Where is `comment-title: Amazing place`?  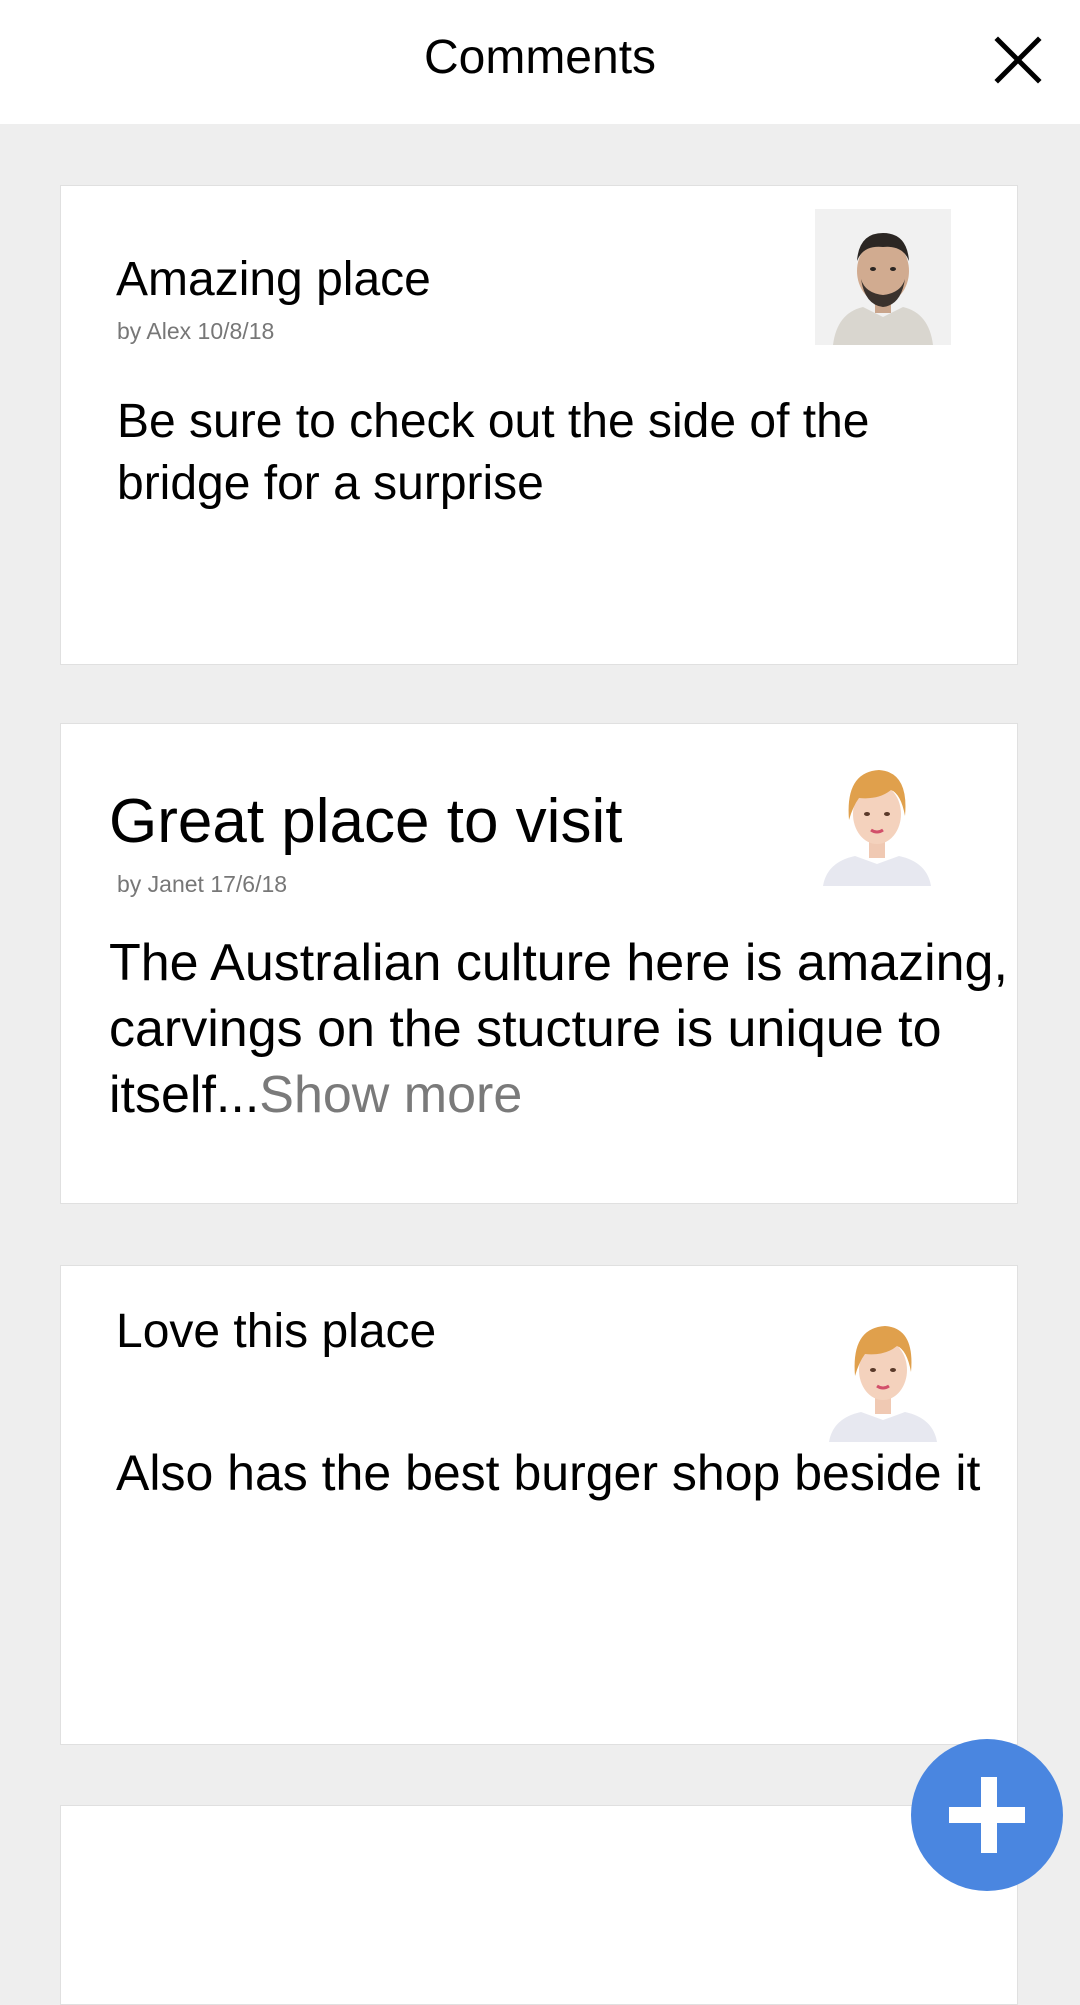 comment-title: Amazing place is located at coordinates (273, 279).